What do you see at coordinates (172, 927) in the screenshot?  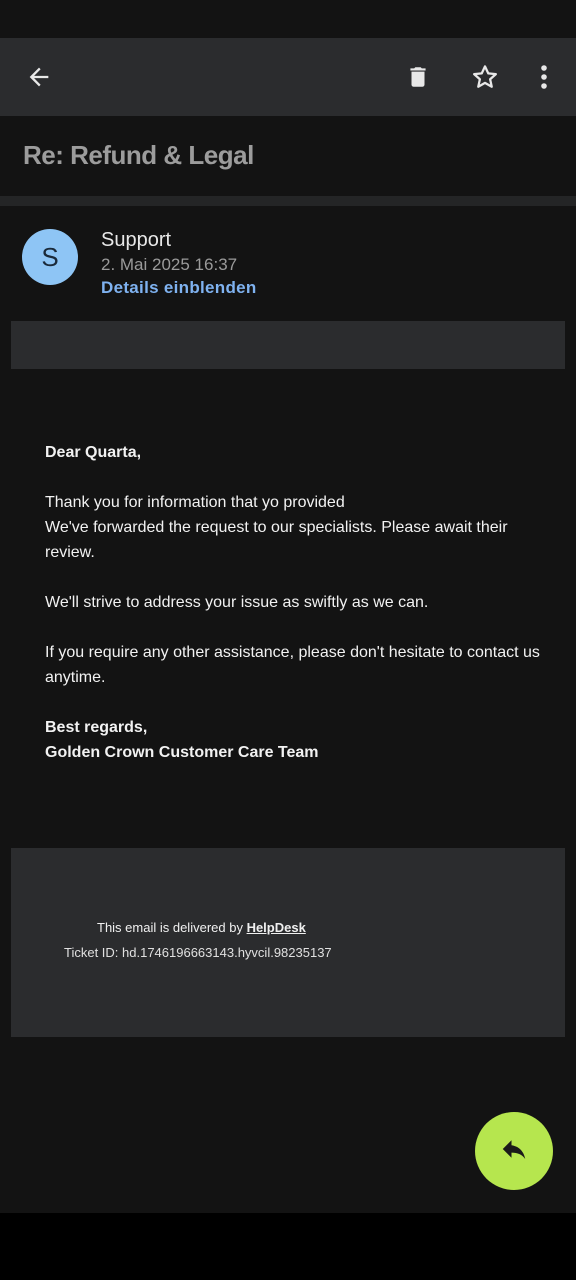 I see `delivered-prefix: This email is delivered by` at bounding box center [172, 927].